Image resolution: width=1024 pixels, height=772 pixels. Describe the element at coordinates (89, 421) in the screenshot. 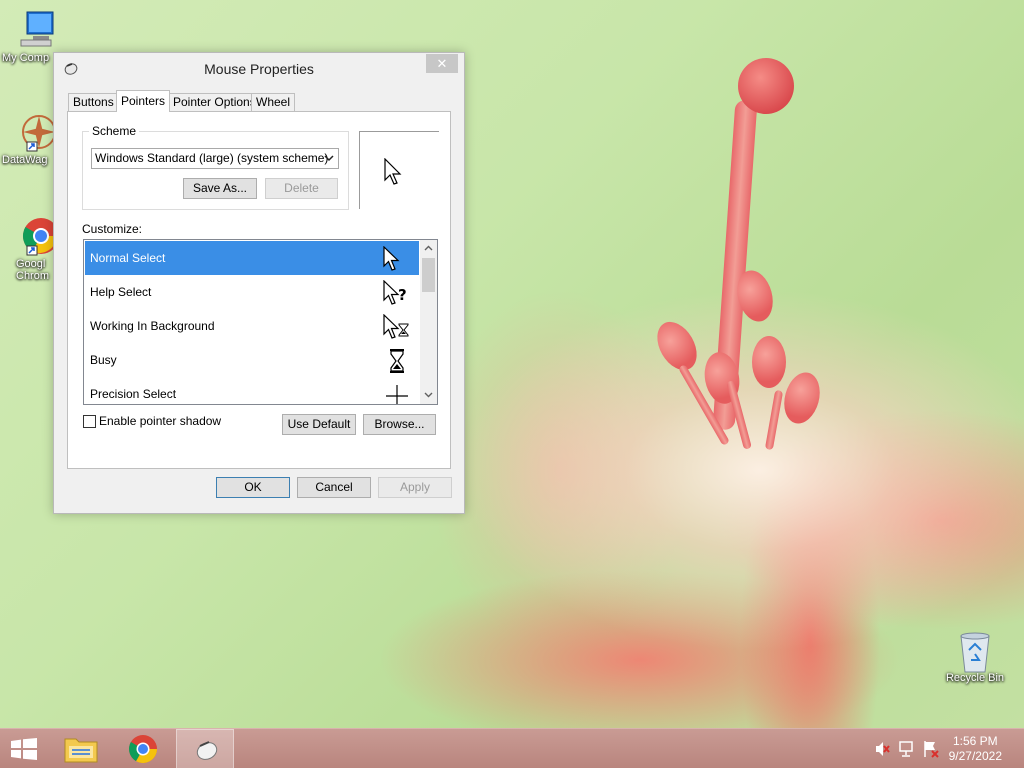

I see `enable-pointer-shadow-checkbox` at that location.